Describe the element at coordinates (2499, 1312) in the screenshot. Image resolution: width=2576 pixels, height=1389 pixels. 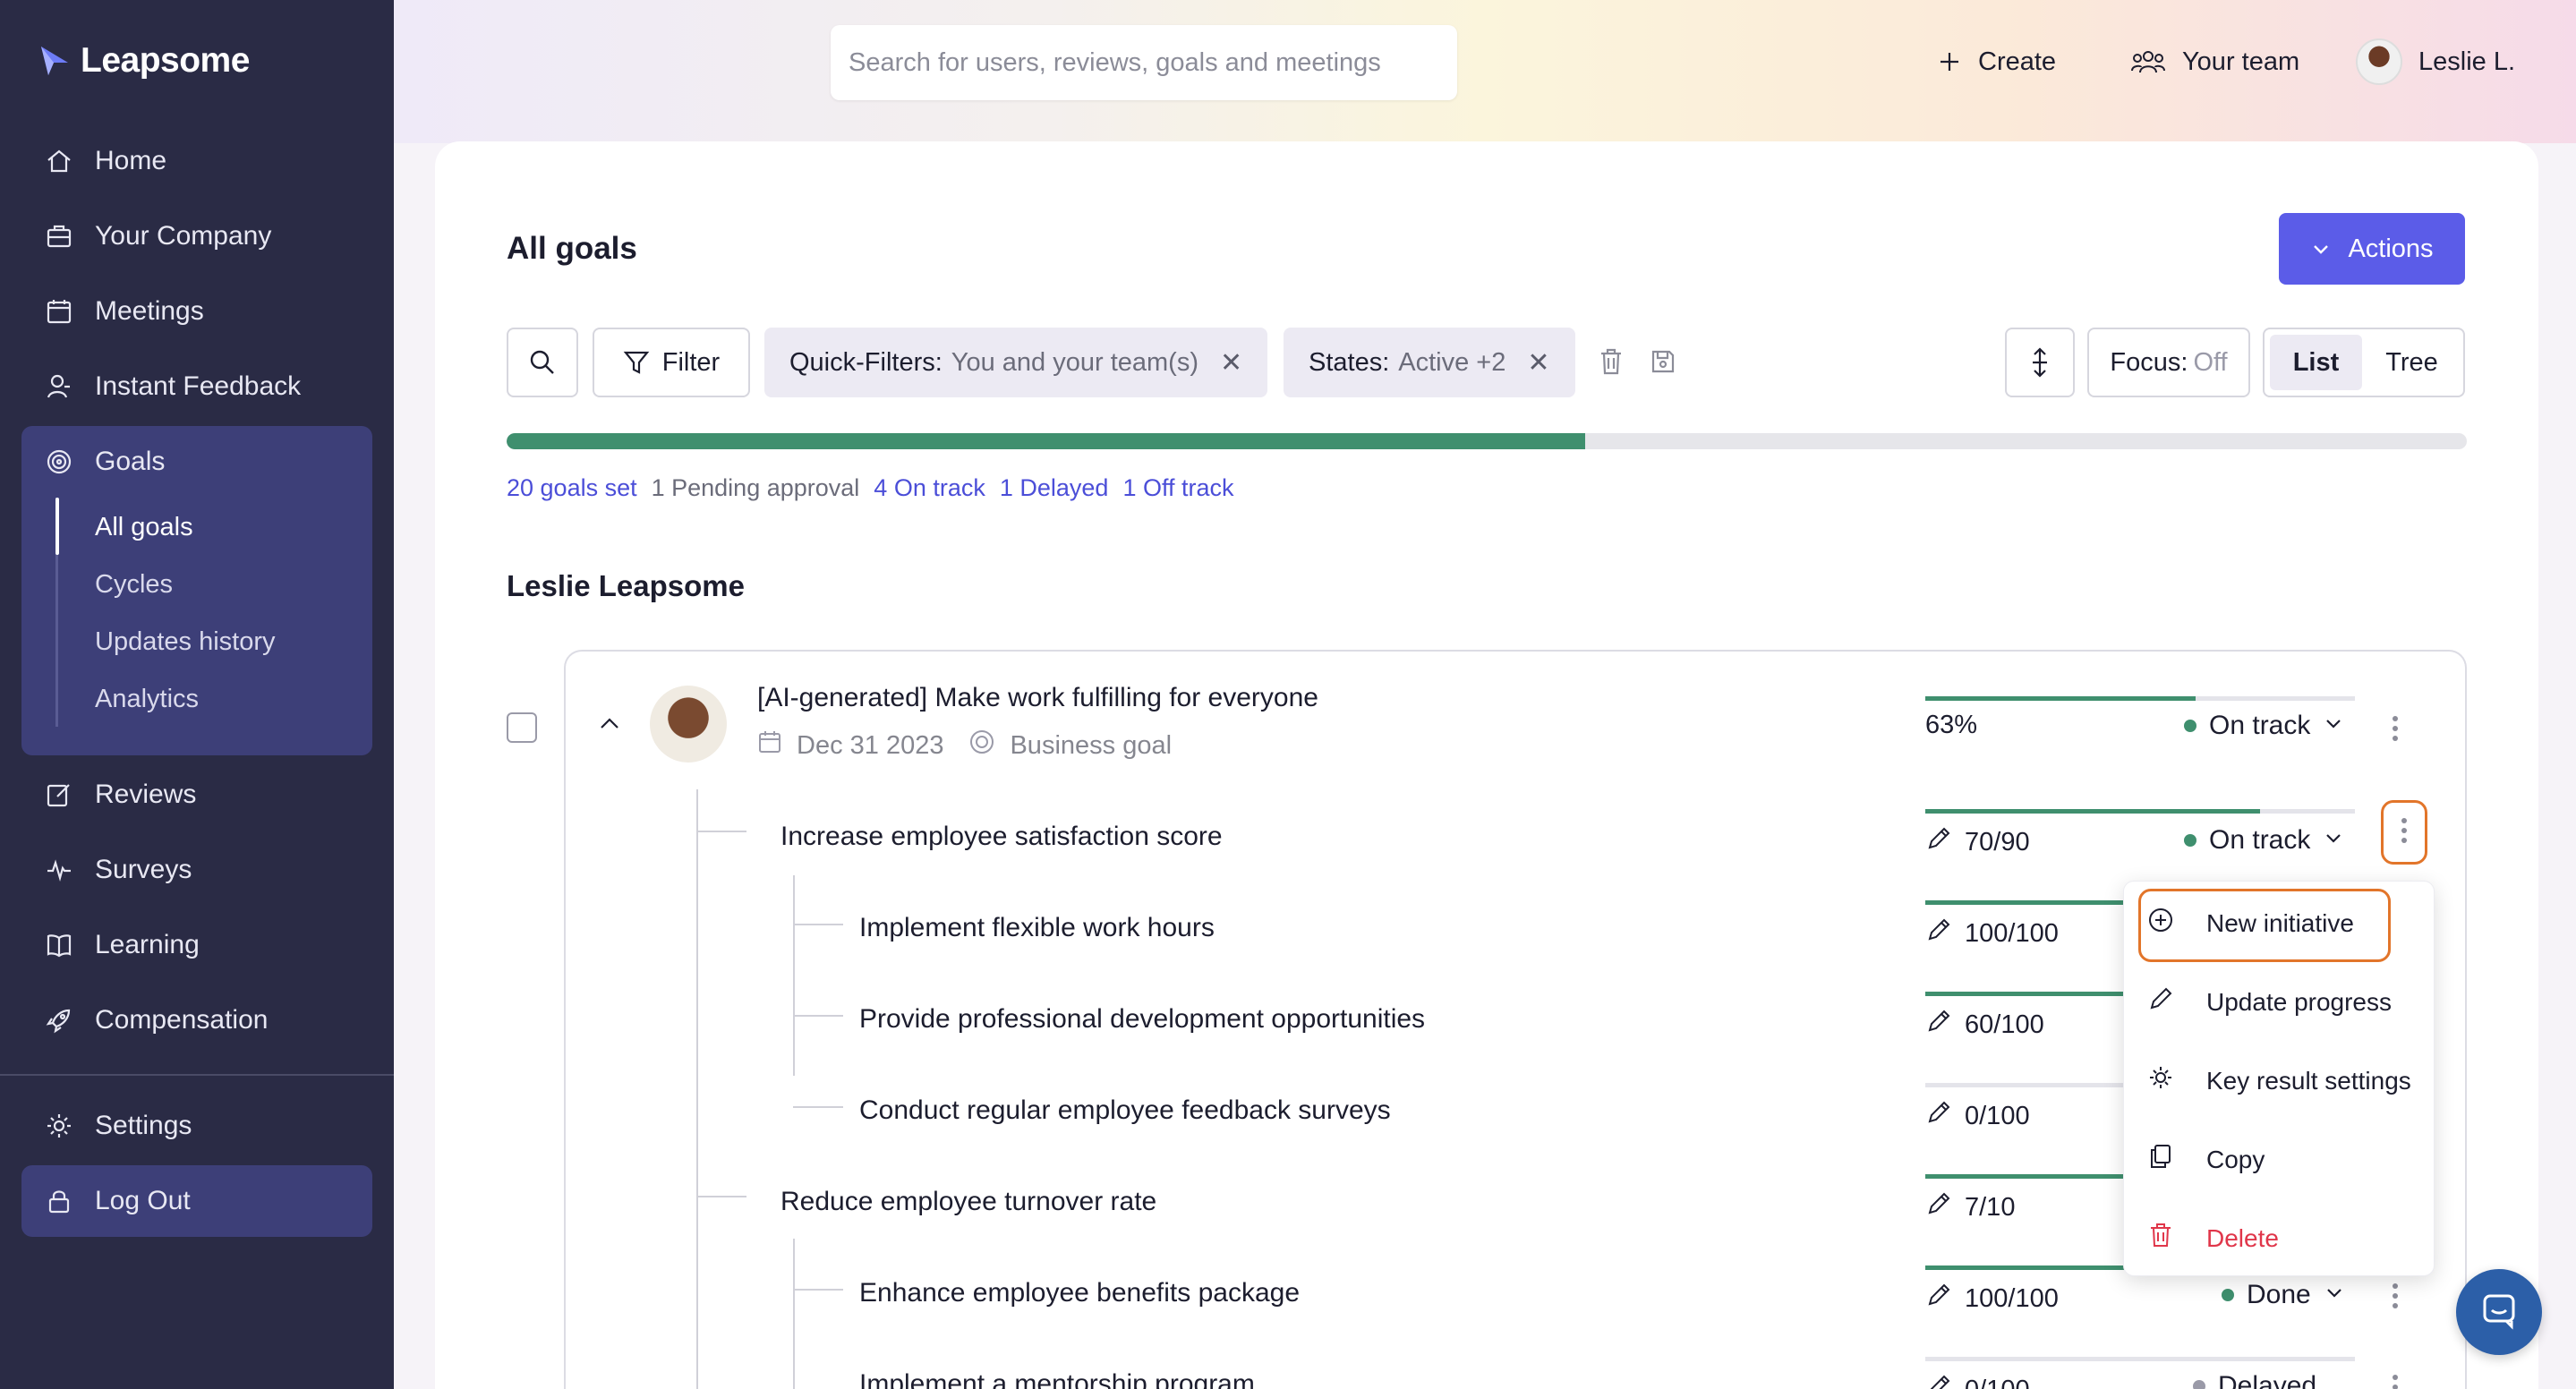
I see `chat-button` at that location.